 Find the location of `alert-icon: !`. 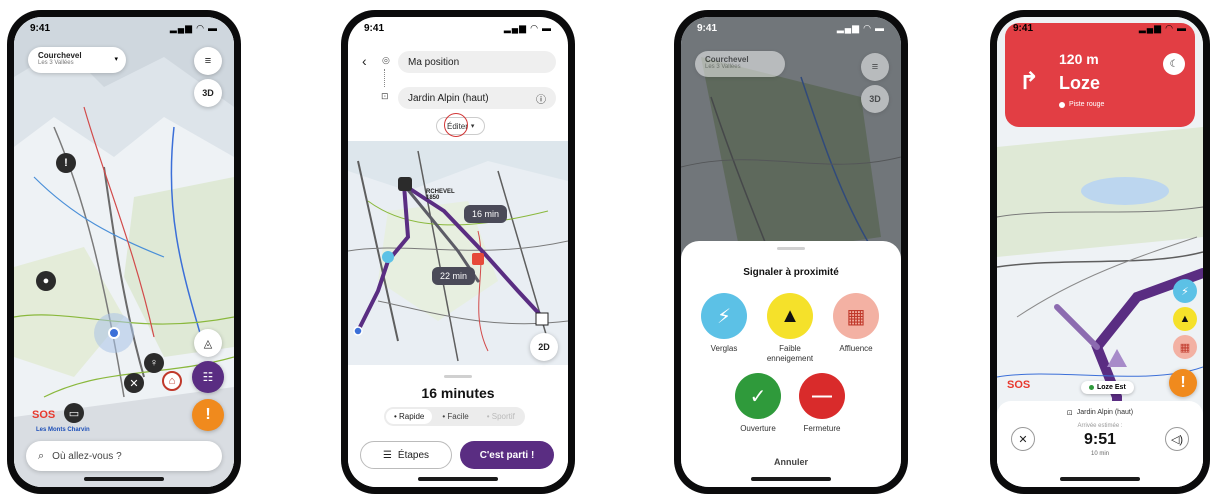

alert-icon: ! is located at coordinates (208, 414).